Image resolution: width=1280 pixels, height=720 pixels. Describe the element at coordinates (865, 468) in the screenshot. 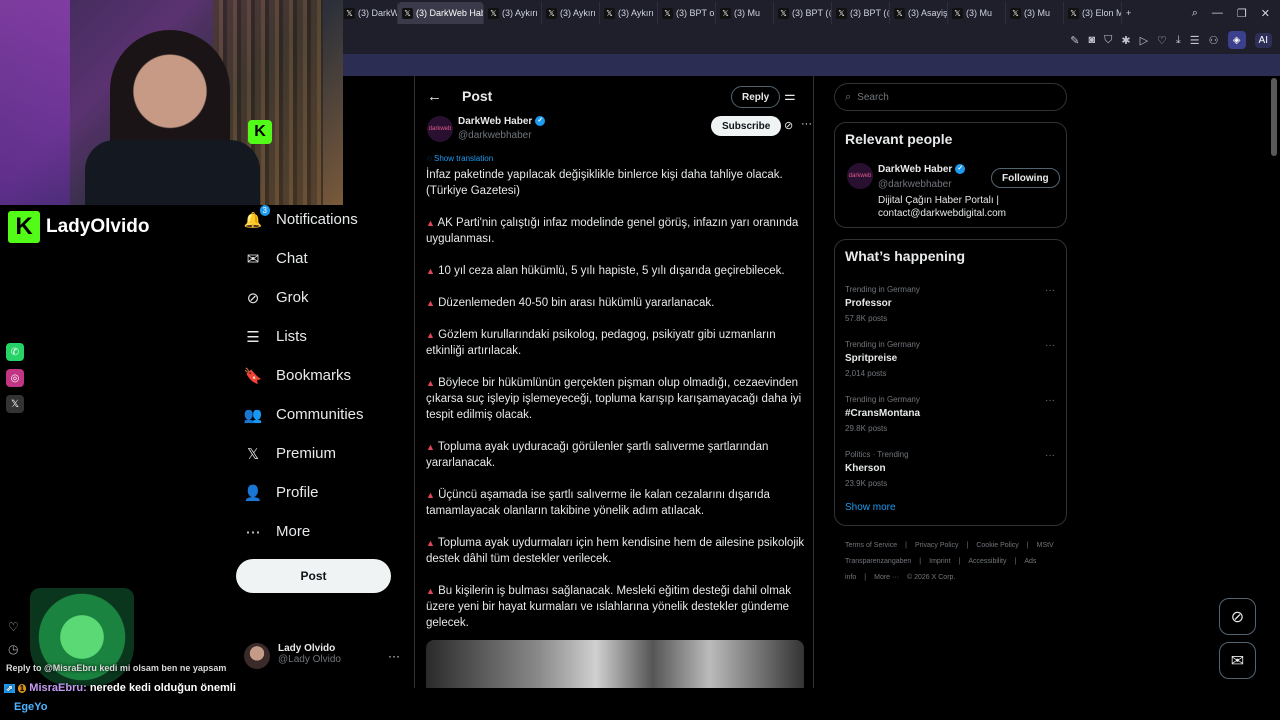

I see `trend-name: Kherson` at that location.